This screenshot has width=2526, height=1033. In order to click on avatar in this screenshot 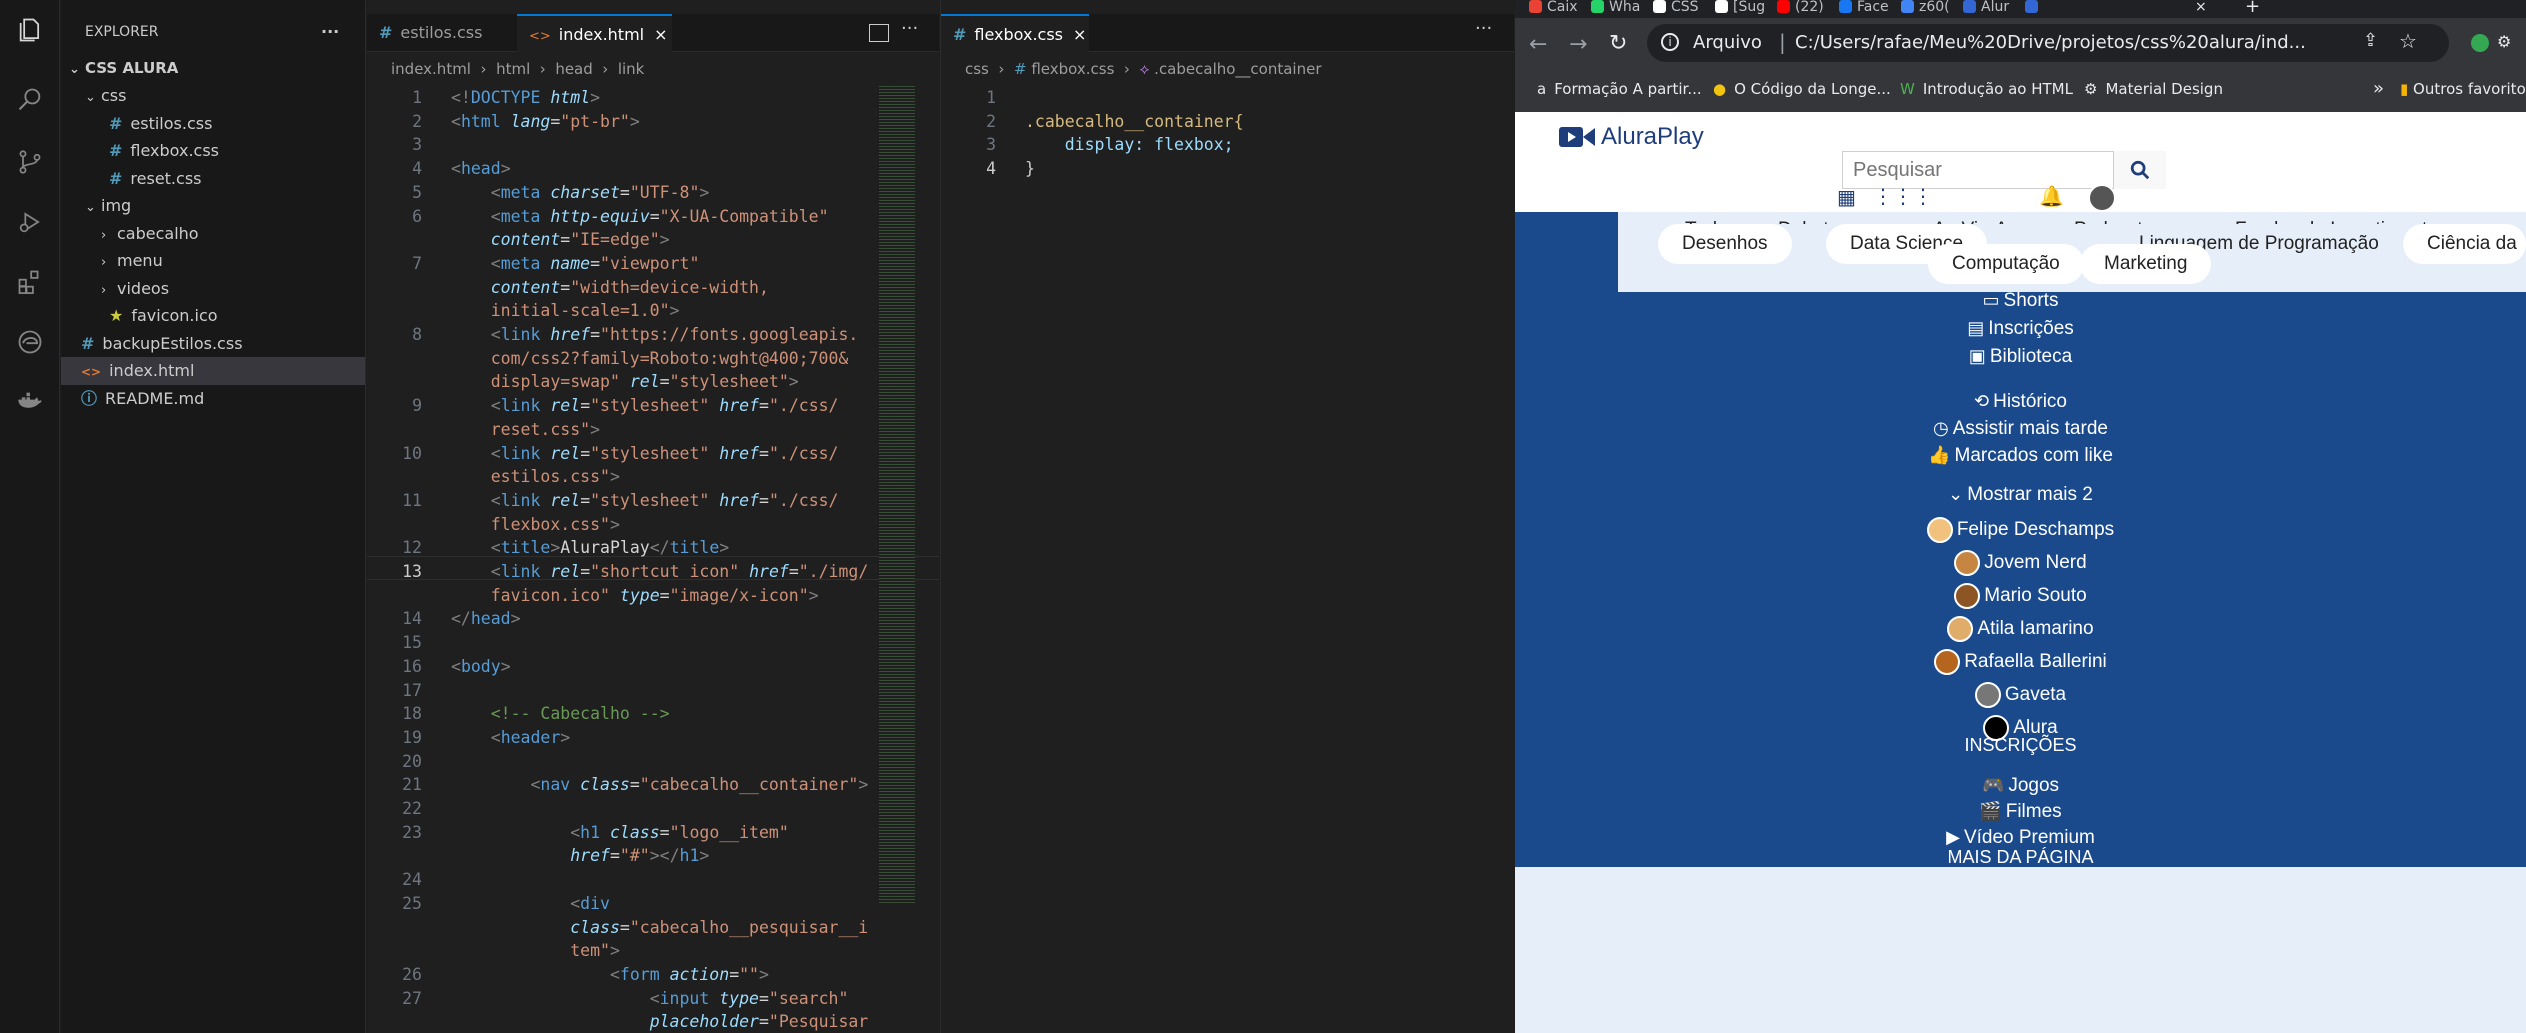, I will do `click(2102, 198)`.